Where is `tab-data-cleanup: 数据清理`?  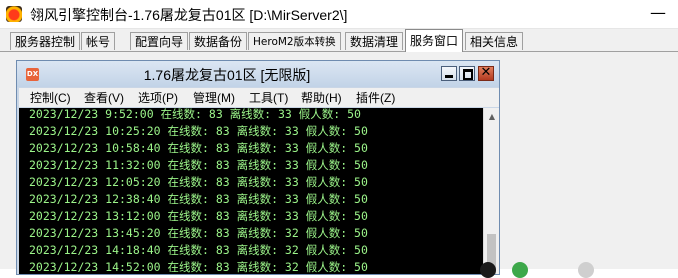
tab-data-cleanup: 数据清理 is located at coordinates (374, 41).